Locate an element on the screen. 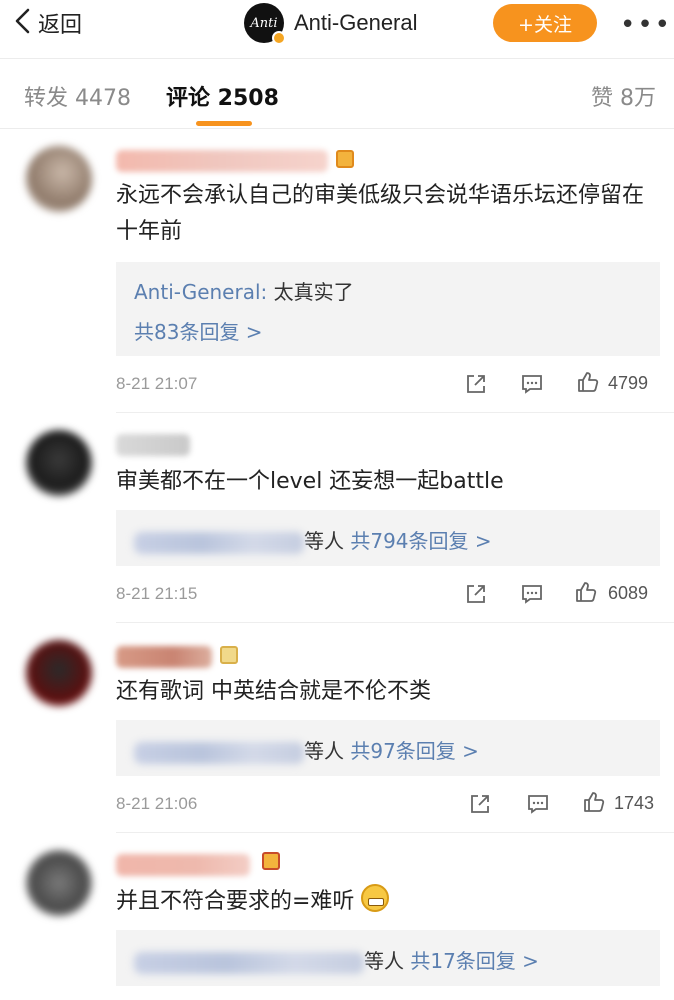 This screenshot has height=1000, width=674. comment-time: 8-21 21:06 is located at coordinates (157, 803).